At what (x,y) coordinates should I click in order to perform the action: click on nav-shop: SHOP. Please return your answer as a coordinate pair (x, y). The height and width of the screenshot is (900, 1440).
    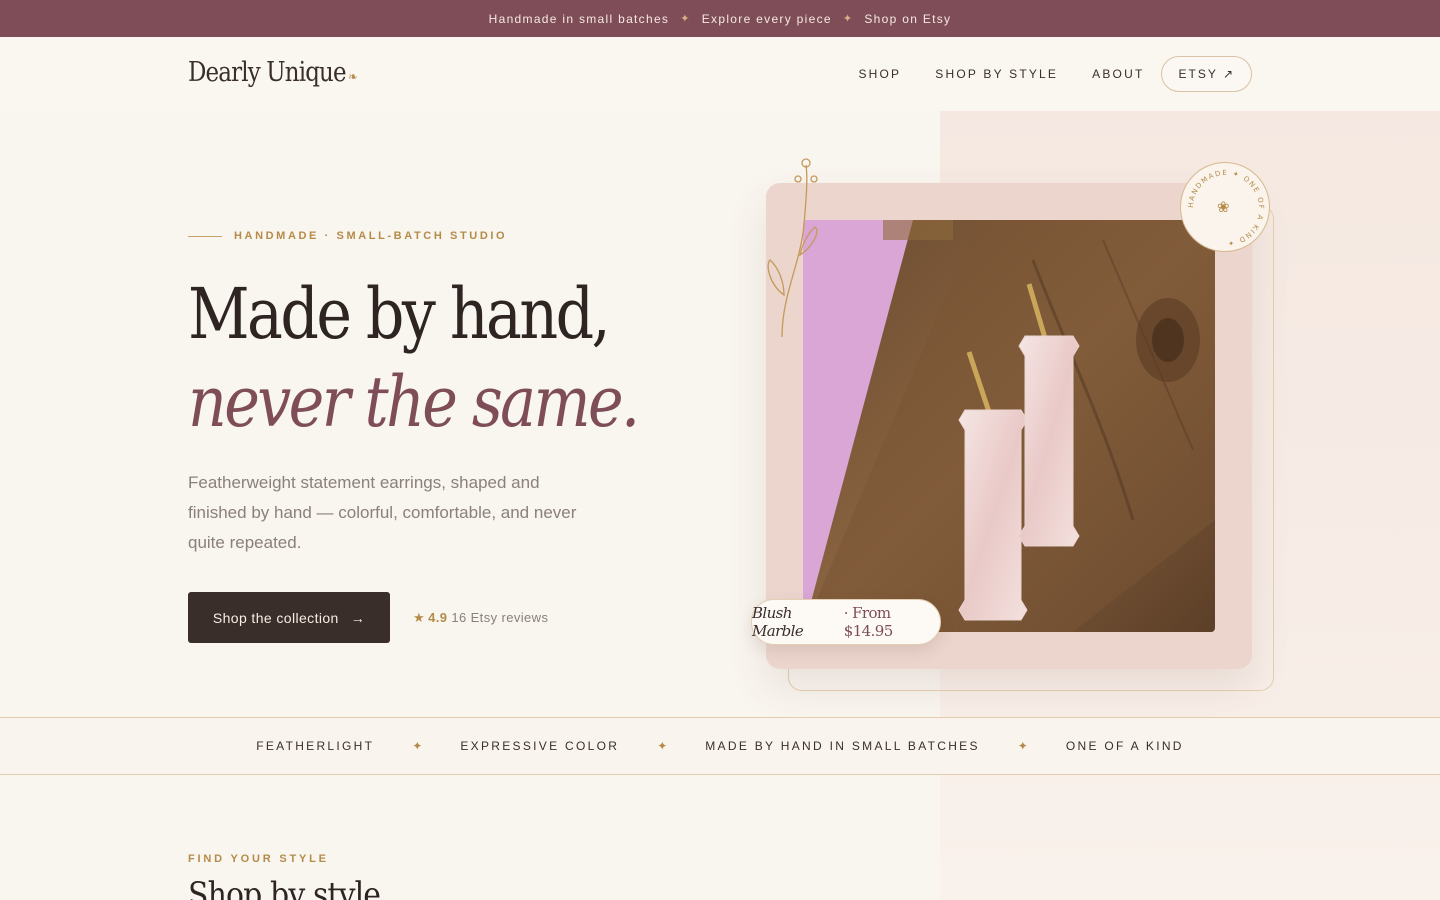
    Looking at the image, I should click on (879, 74).